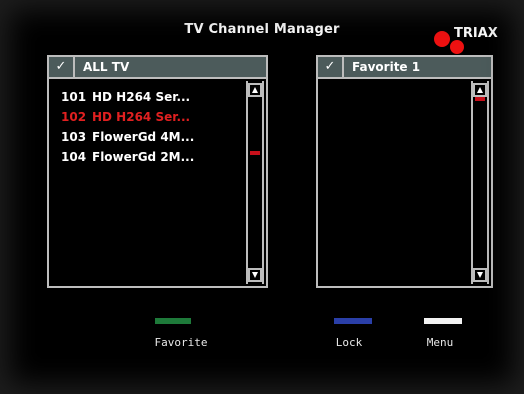 The image size is (524, 394). What do you see at coordinates (443, 321) in the screenshot?
I see `white-key-icon` at bounding box center [443, 321].